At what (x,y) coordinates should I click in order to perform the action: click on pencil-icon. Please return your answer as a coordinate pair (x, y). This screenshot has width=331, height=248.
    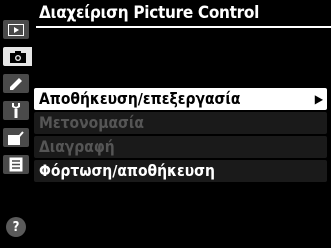
    Looking at the image, I should click on (16, 83).